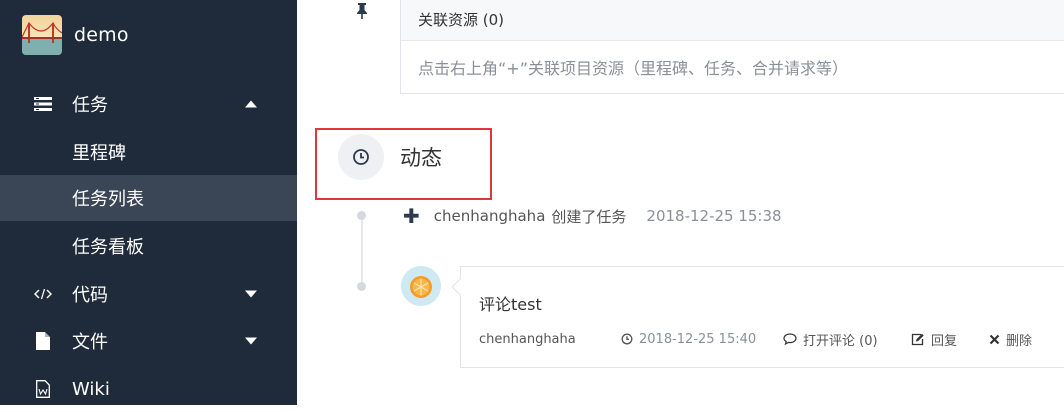 This screenshot has width=1064, height=412. Describe the element at coordinates (148, 198) in the screenshot. I see `sidebar-subitem-task-list: 任务列表` at that location.